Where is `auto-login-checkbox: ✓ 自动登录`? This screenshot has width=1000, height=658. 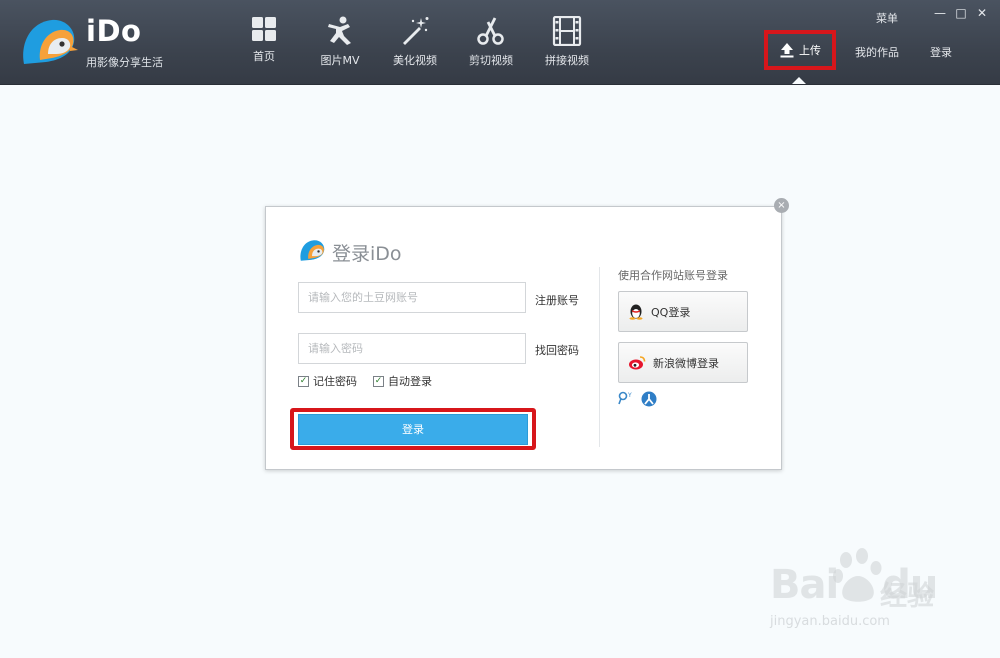
auto-login-checkbox: ✓ 自动登录 is located at coordinates (402, 381).